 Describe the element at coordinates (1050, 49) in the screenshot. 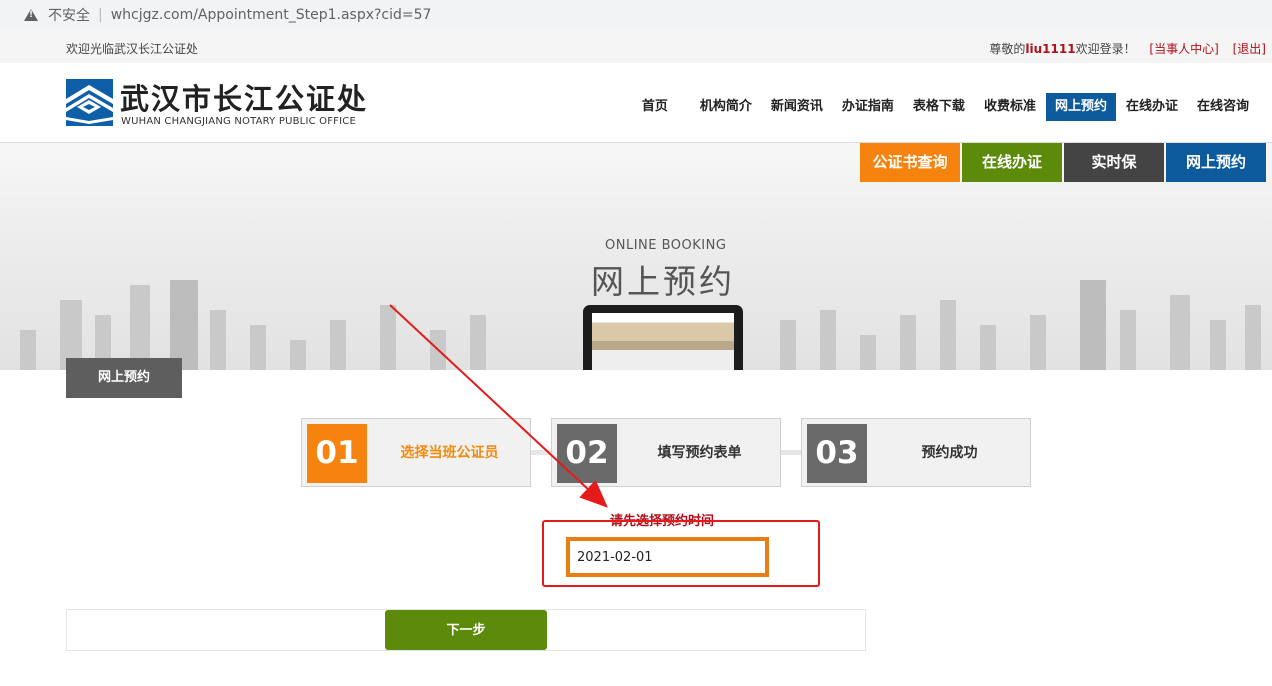

I see `username: liu1111` at that location.